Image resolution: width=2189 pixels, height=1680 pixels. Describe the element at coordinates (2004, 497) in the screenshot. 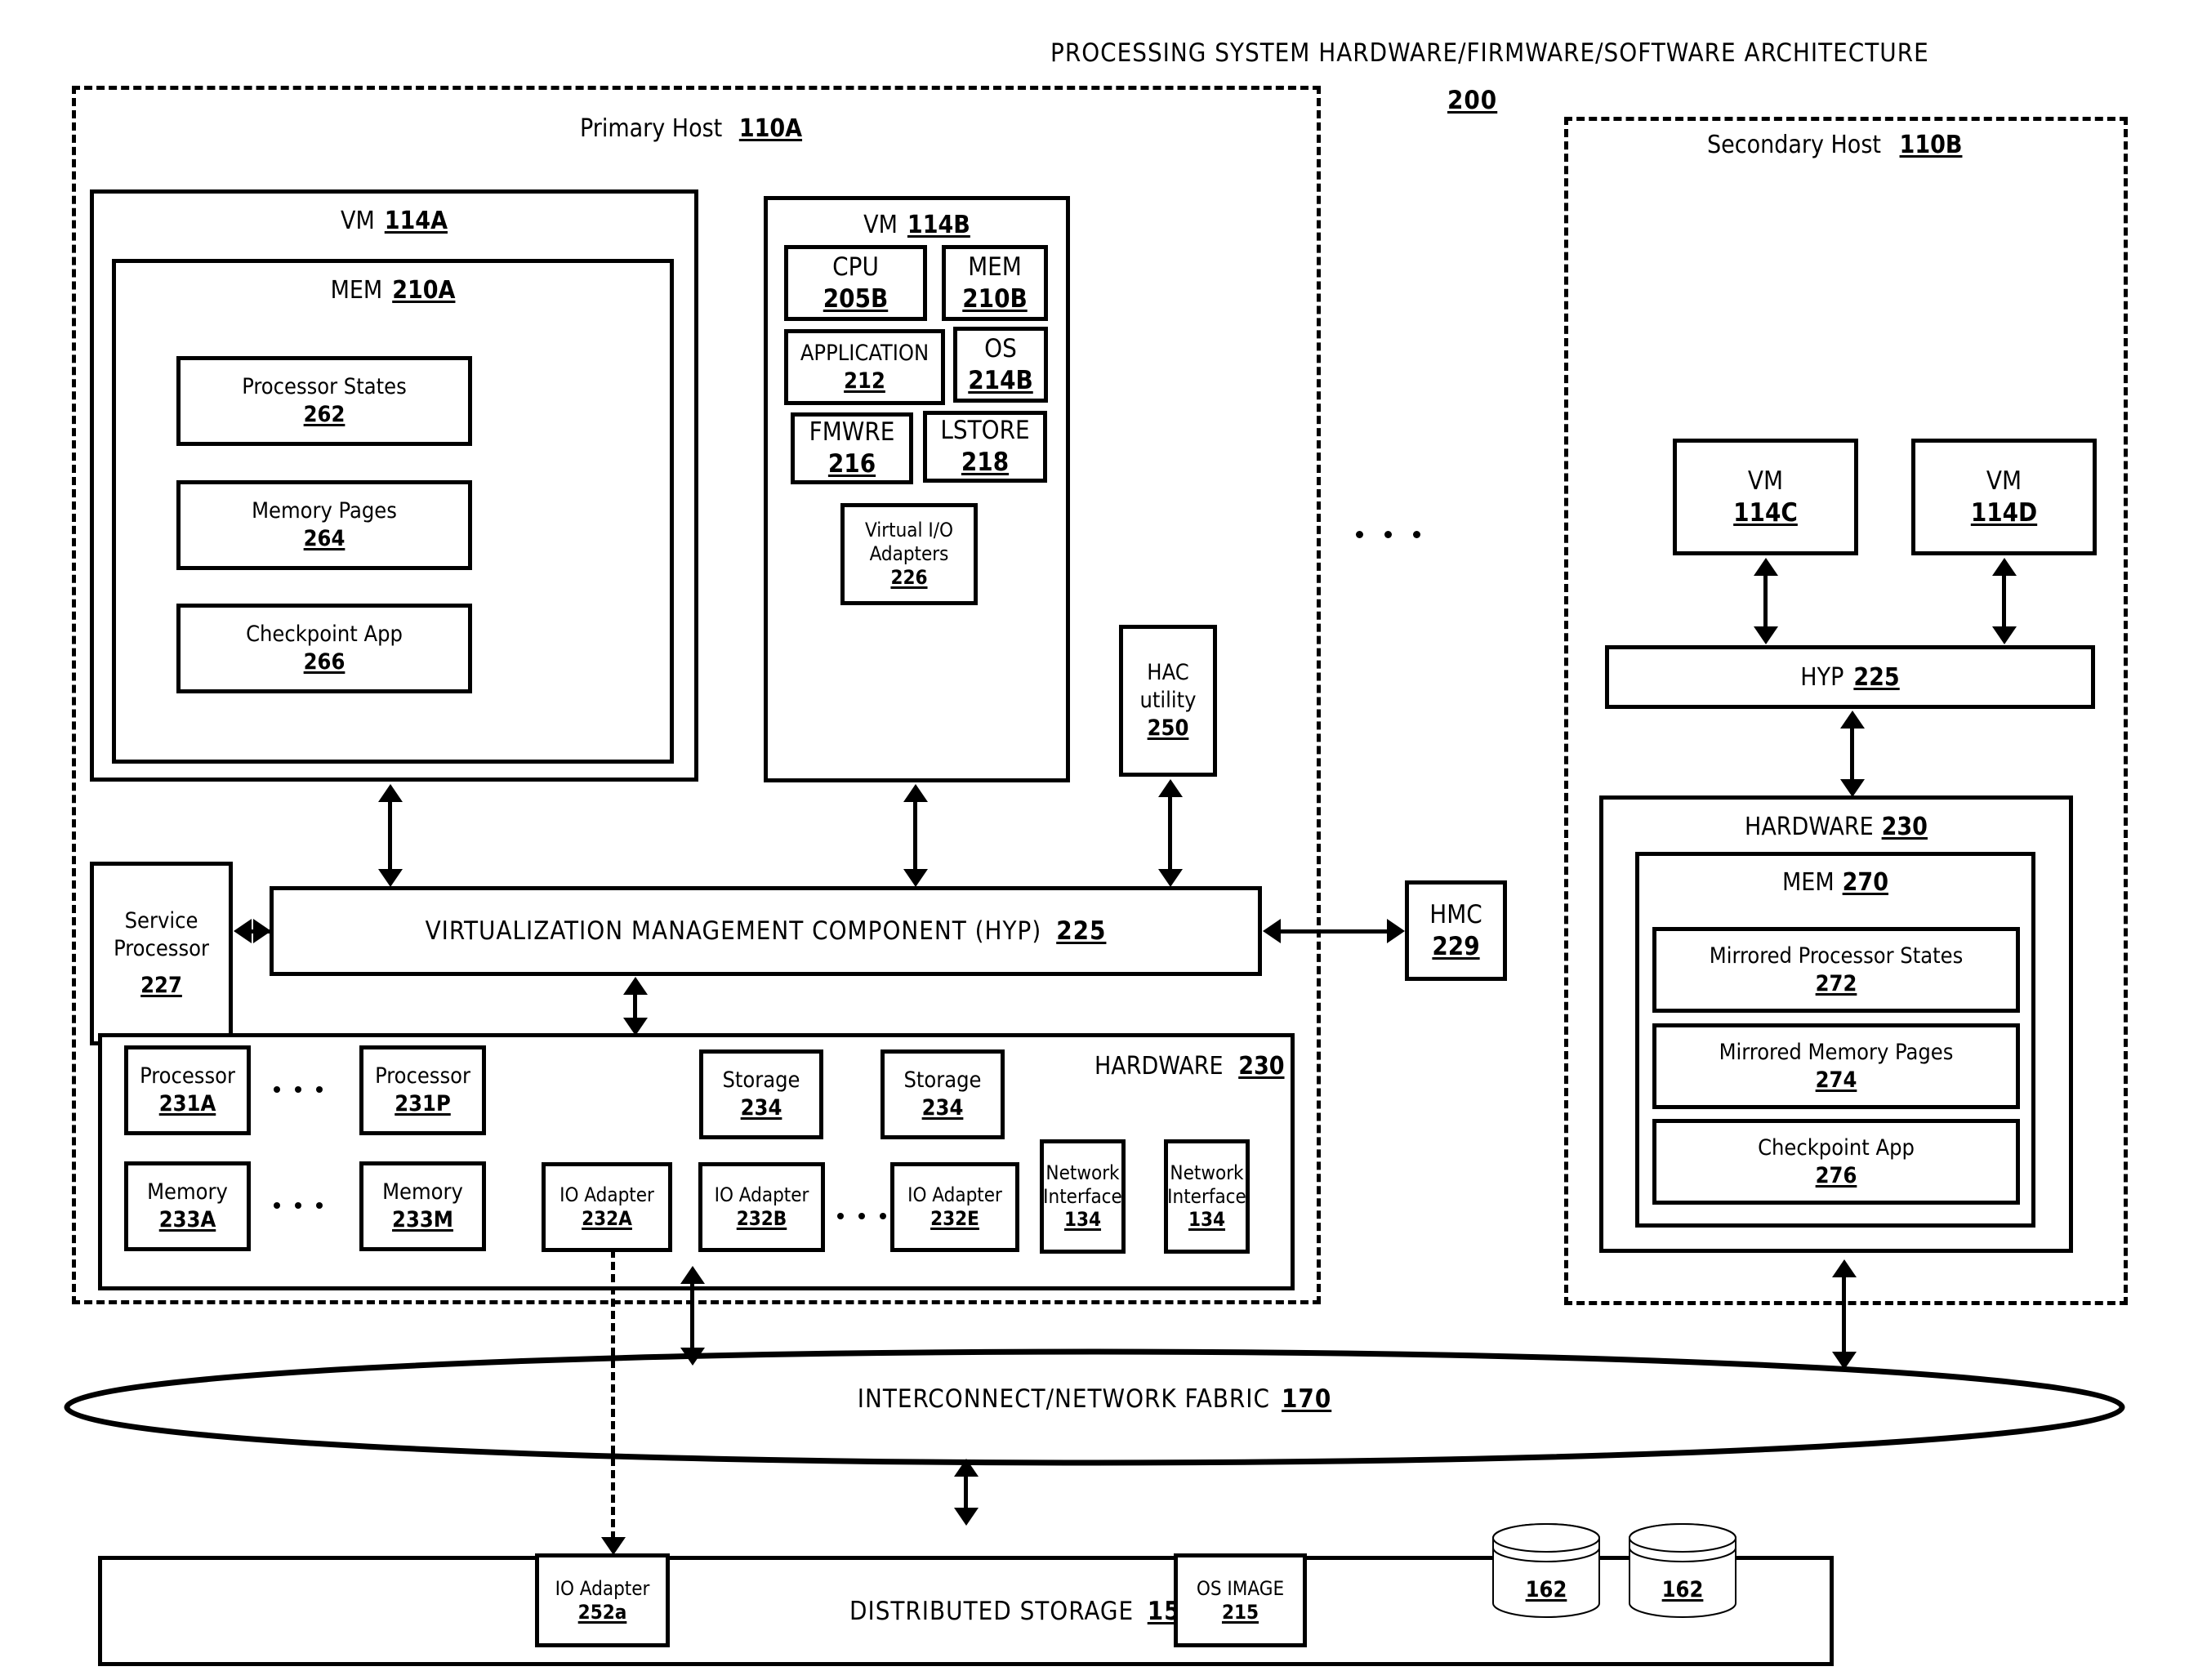

I see `vm-114d-box: VM 114D` at that location.